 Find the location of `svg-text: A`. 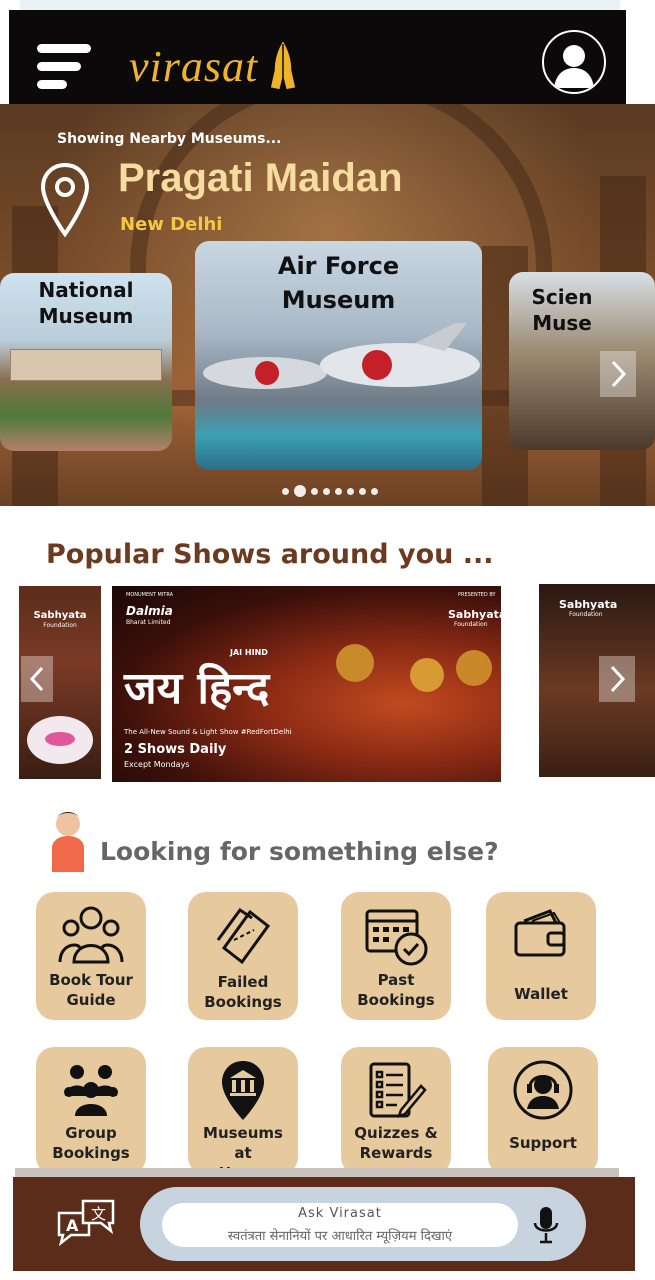

svg-text: A is located at coordinates (72, 1225).